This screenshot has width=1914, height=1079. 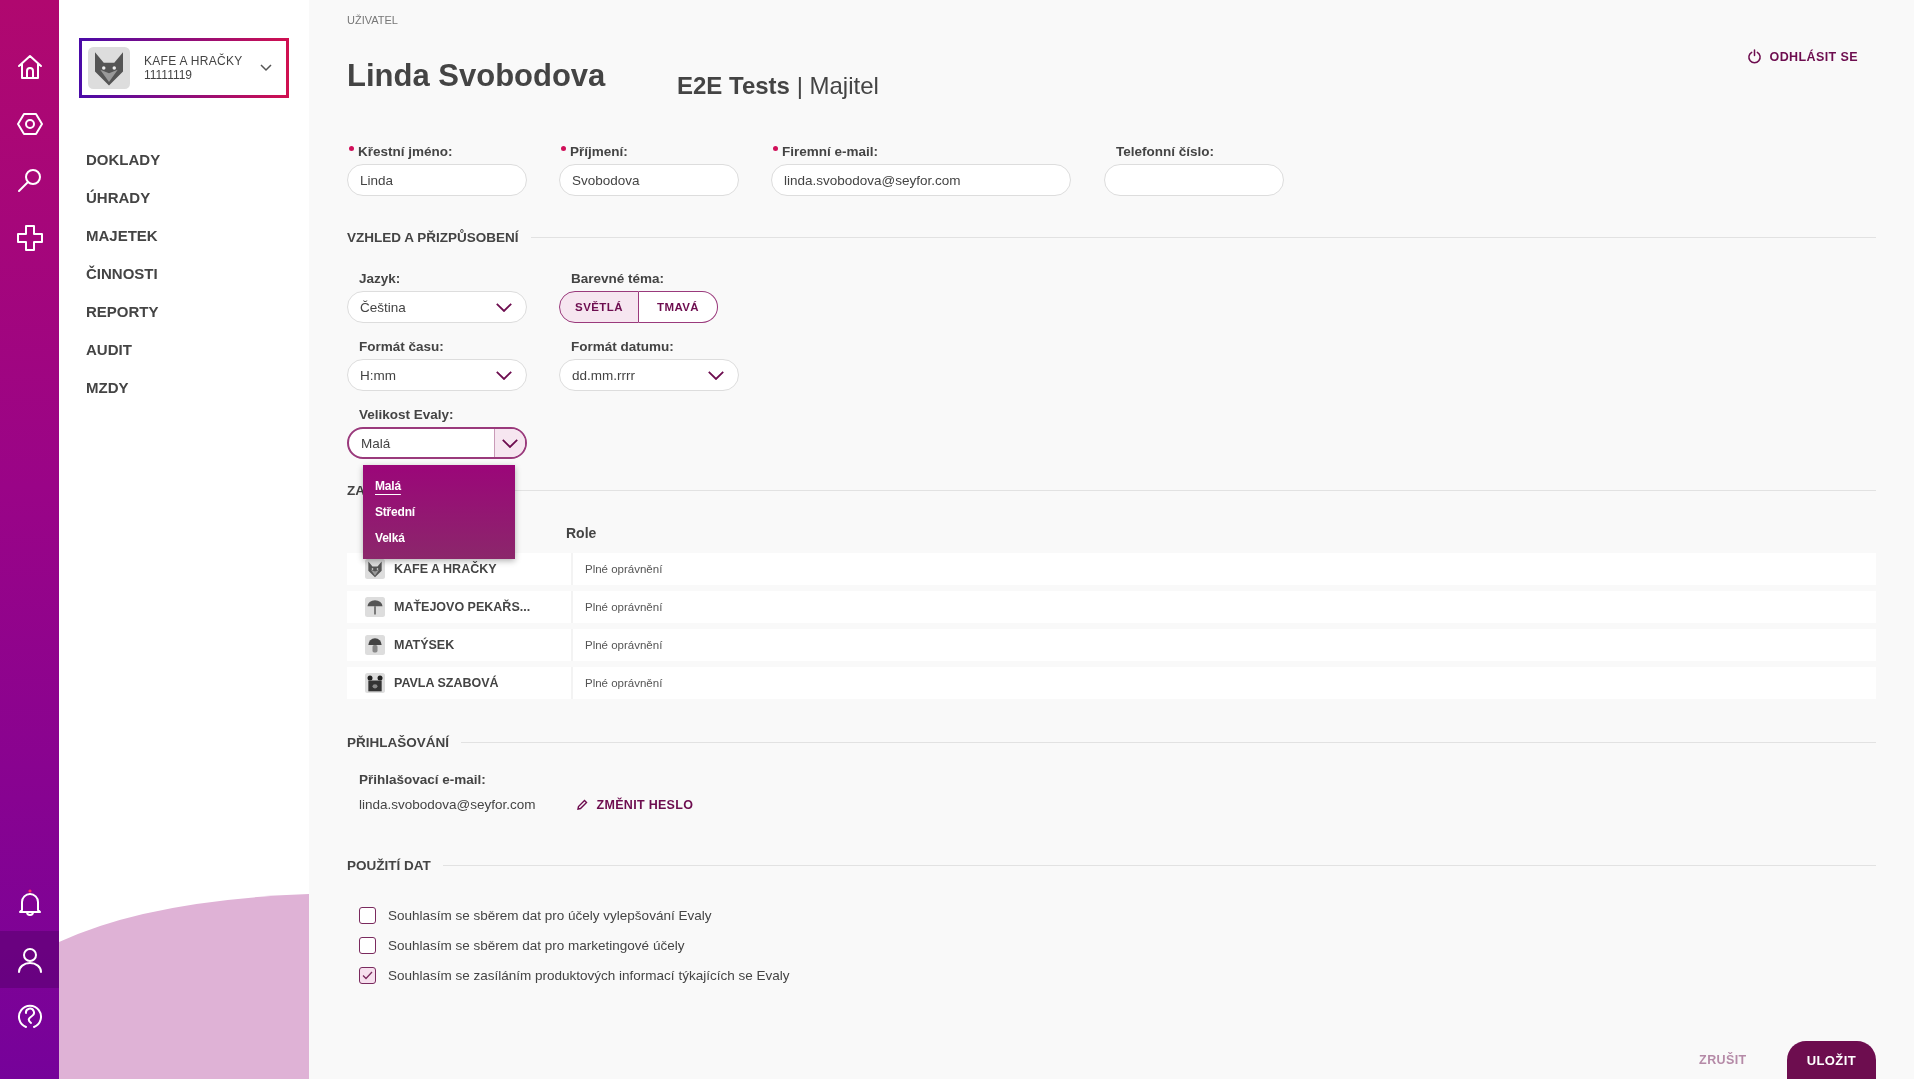 What do you see at coordinates (439, 486) in the screenshot?
I see `dropdown-option: Malá` at bounding box center [439, 486].